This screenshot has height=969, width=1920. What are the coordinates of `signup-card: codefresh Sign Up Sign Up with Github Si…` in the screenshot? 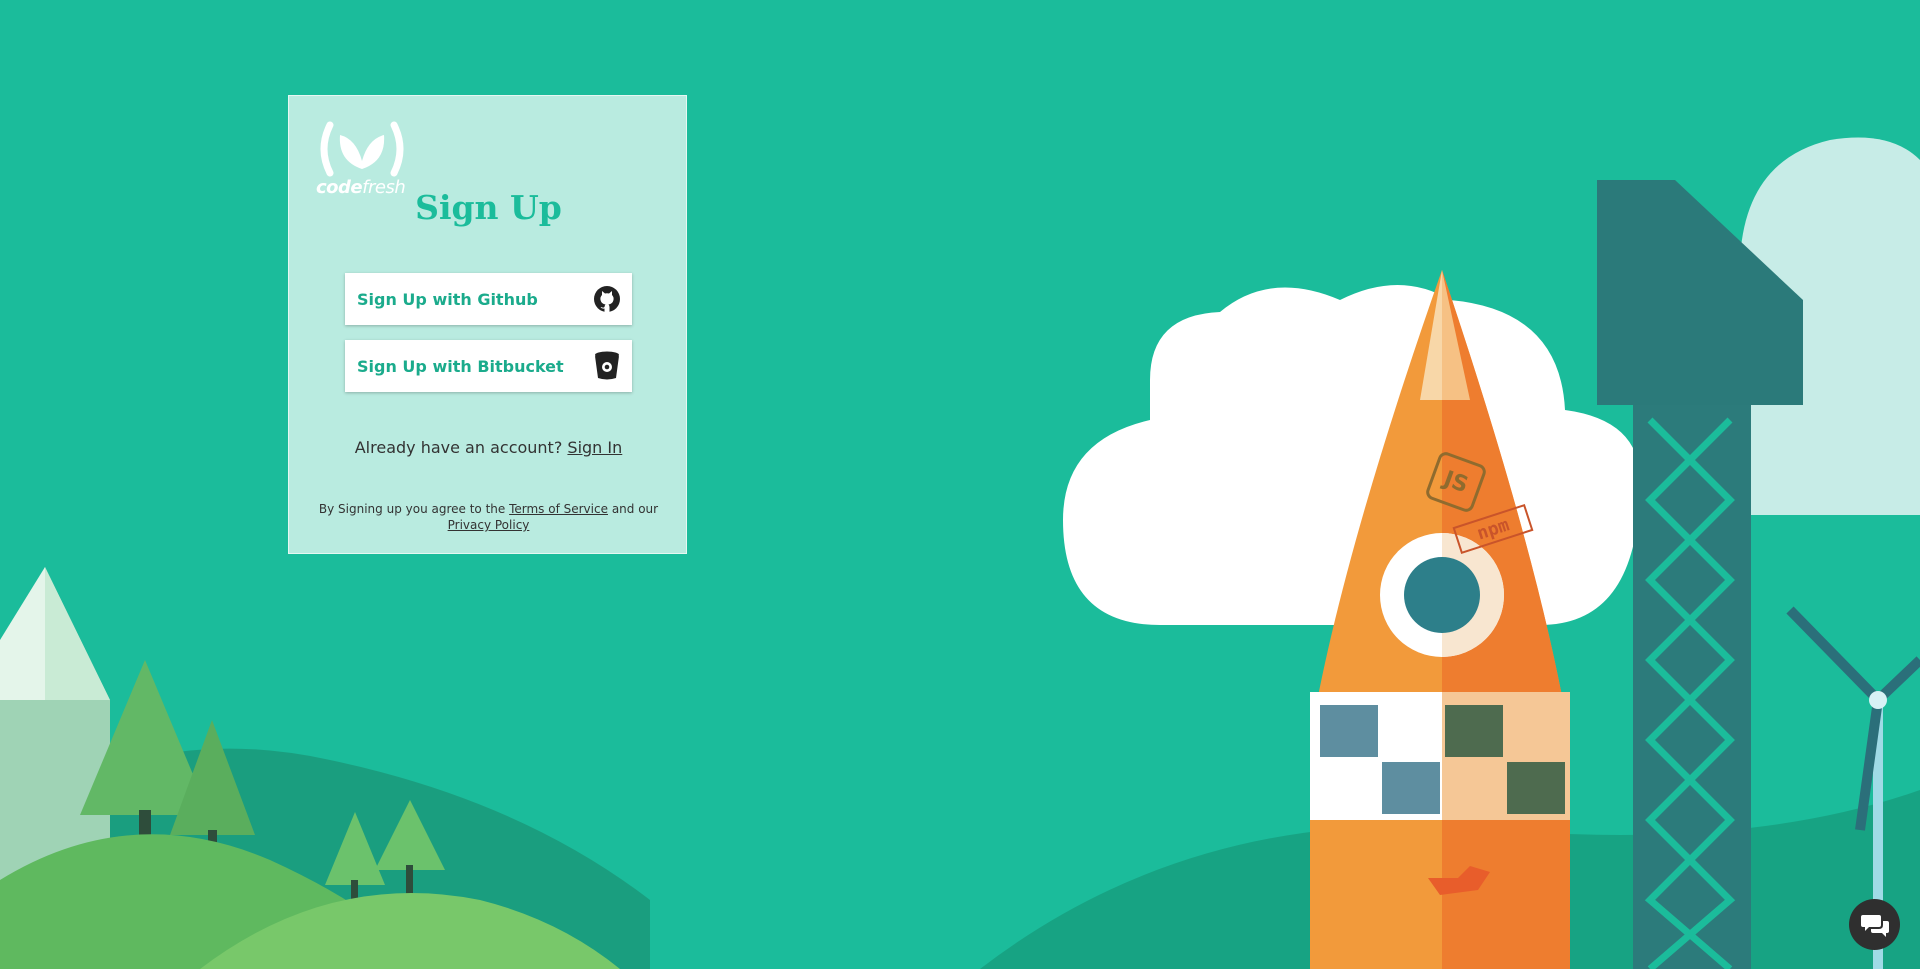 It's located at (487, 324).